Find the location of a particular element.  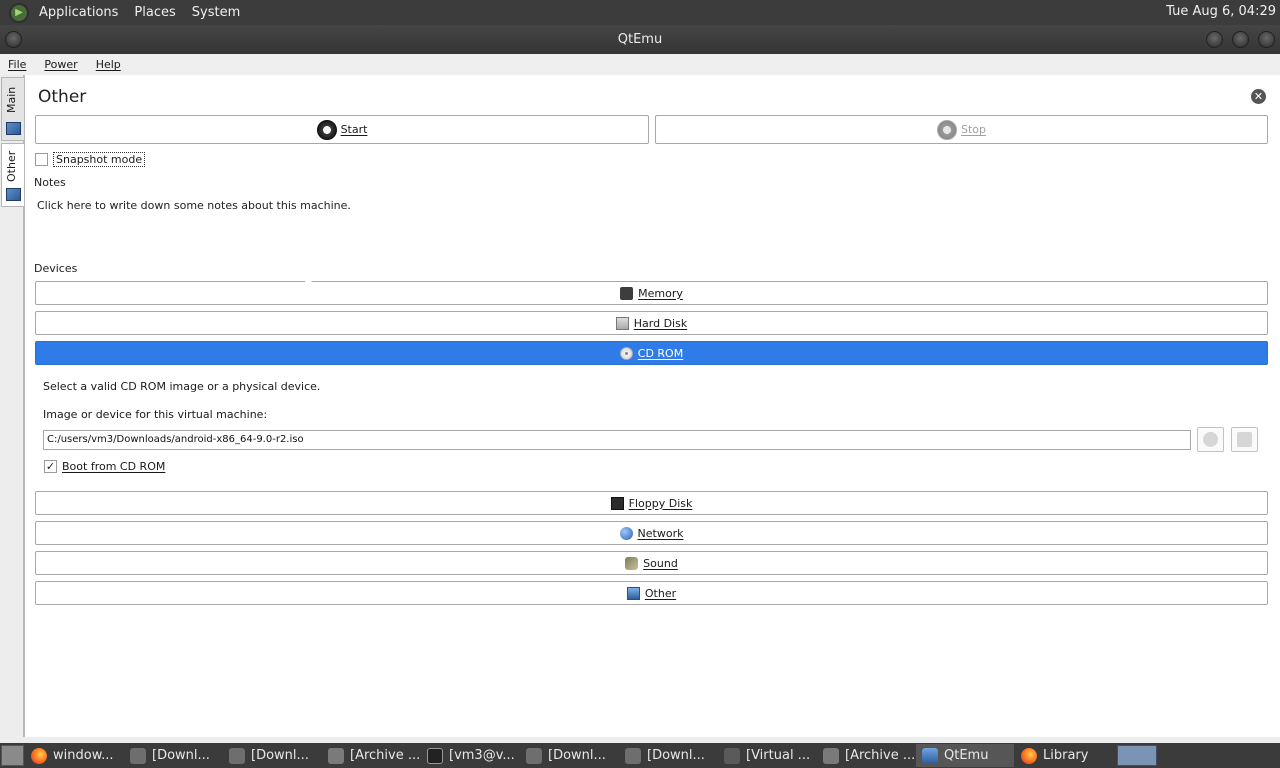

taskbar-item-label: Library is located at coordinates (1066, 755).